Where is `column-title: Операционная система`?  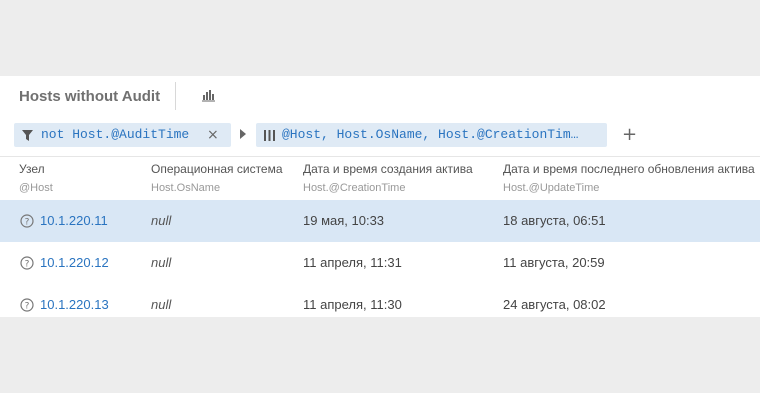
column-title: Операционная система is located at coordinates (217, 169).